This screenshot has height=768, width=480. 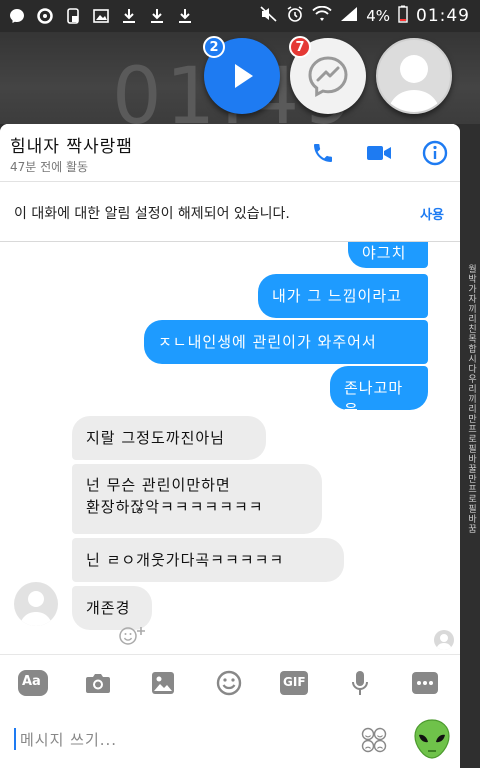 What do you see at coordinates (73, 16) in the screenshot?
I see `phone-screen-icon` at bounding box center [73, 16].